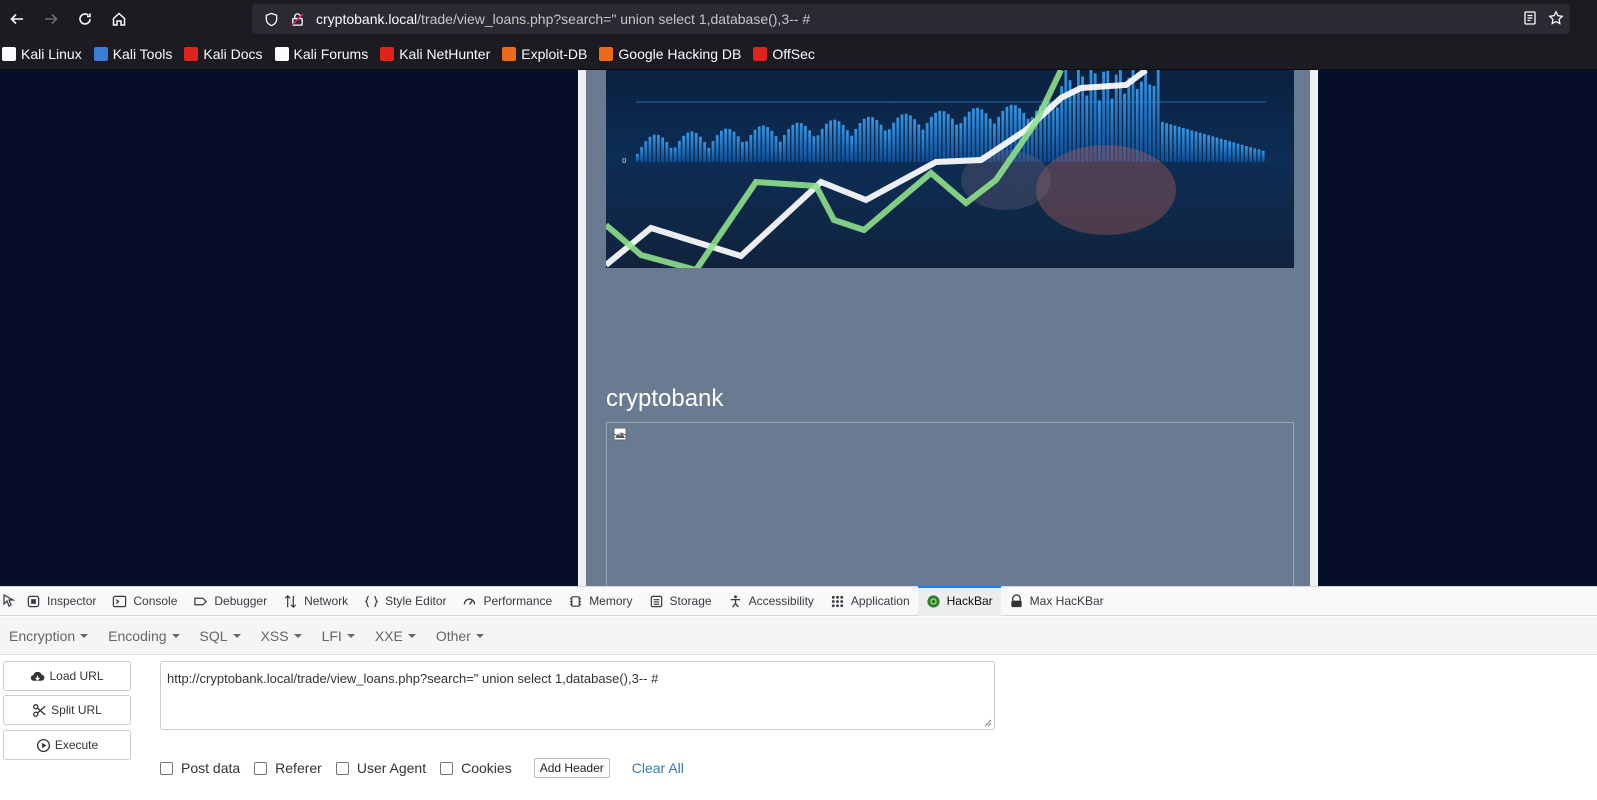  Describe the element at coordinates (271, 19) in the screenshot. I see `tracking-protection-shield-icon` at that location.